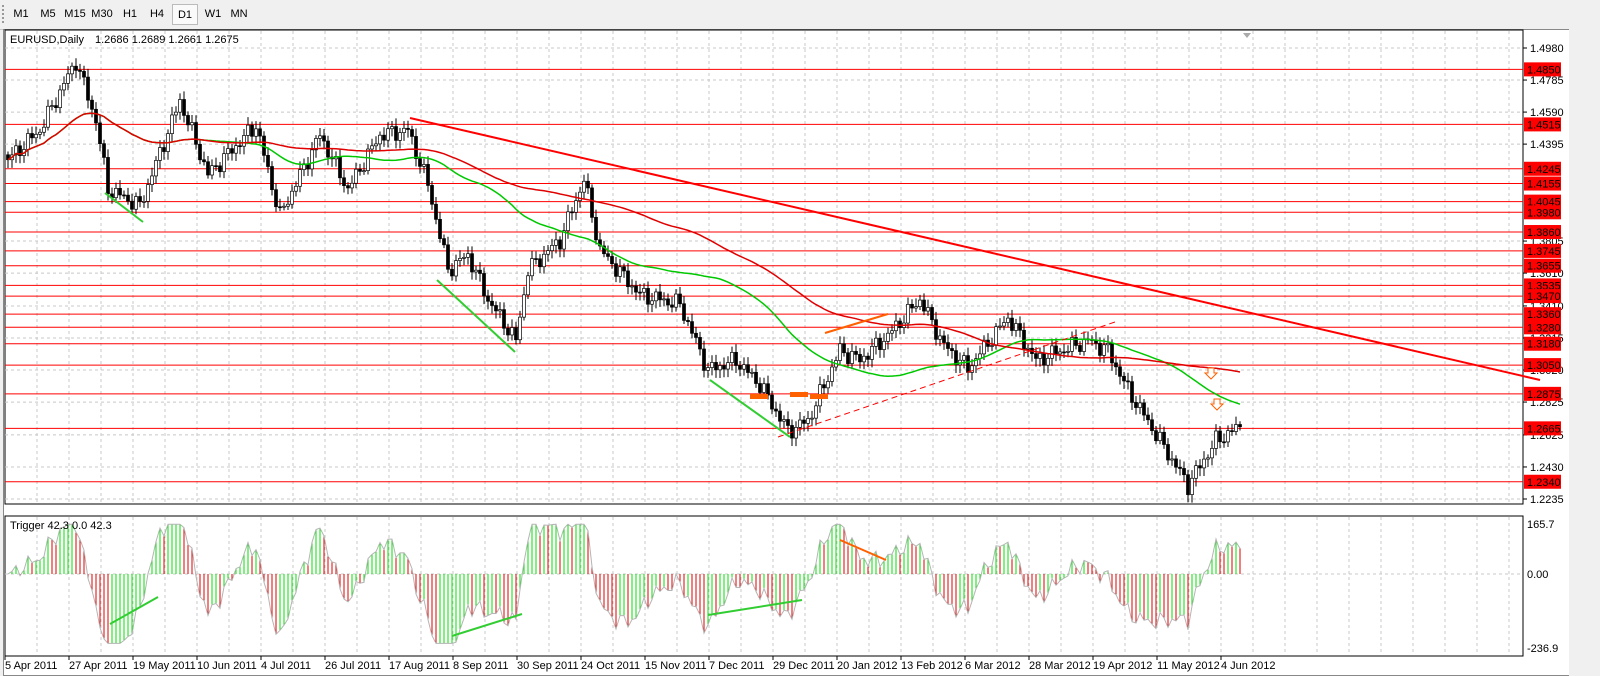 The image size is (1600, 676). Describe the element at coordinates (286, 666) in the screenshot. I see `x-tick-label: 4 Jul 2011` at that location.